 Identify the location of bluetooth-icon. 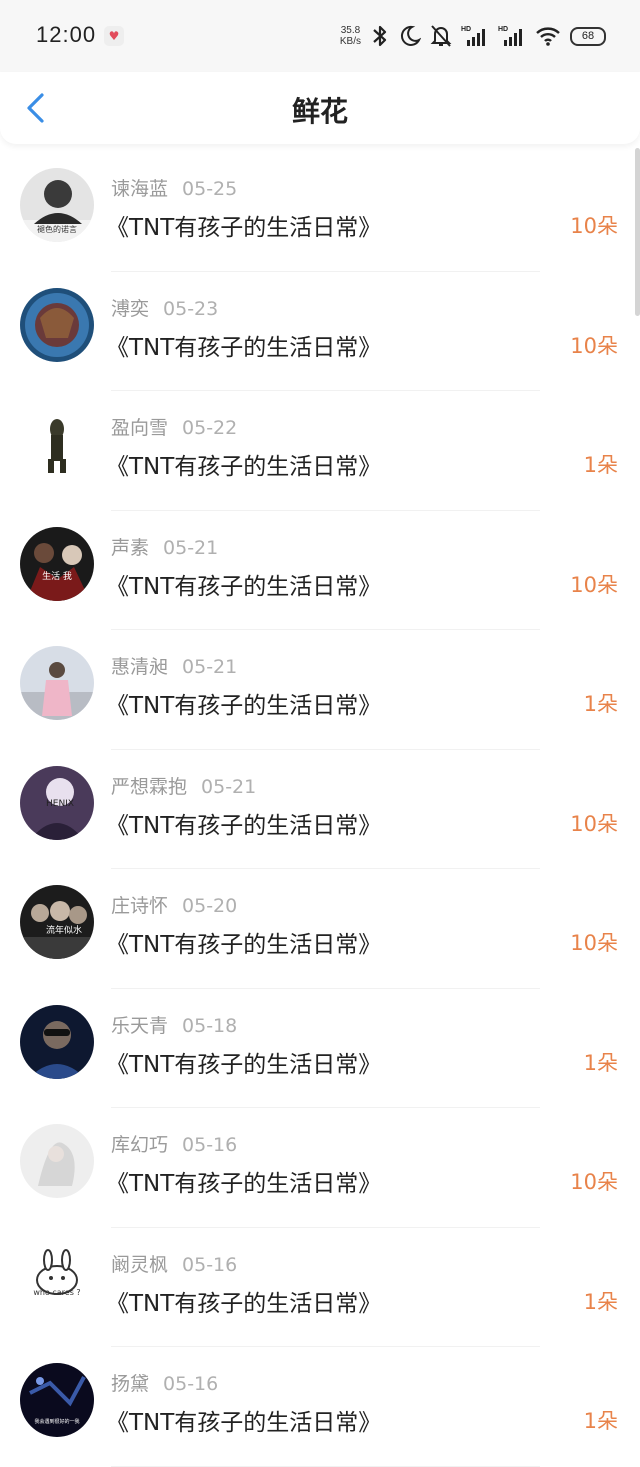
(380, 36).